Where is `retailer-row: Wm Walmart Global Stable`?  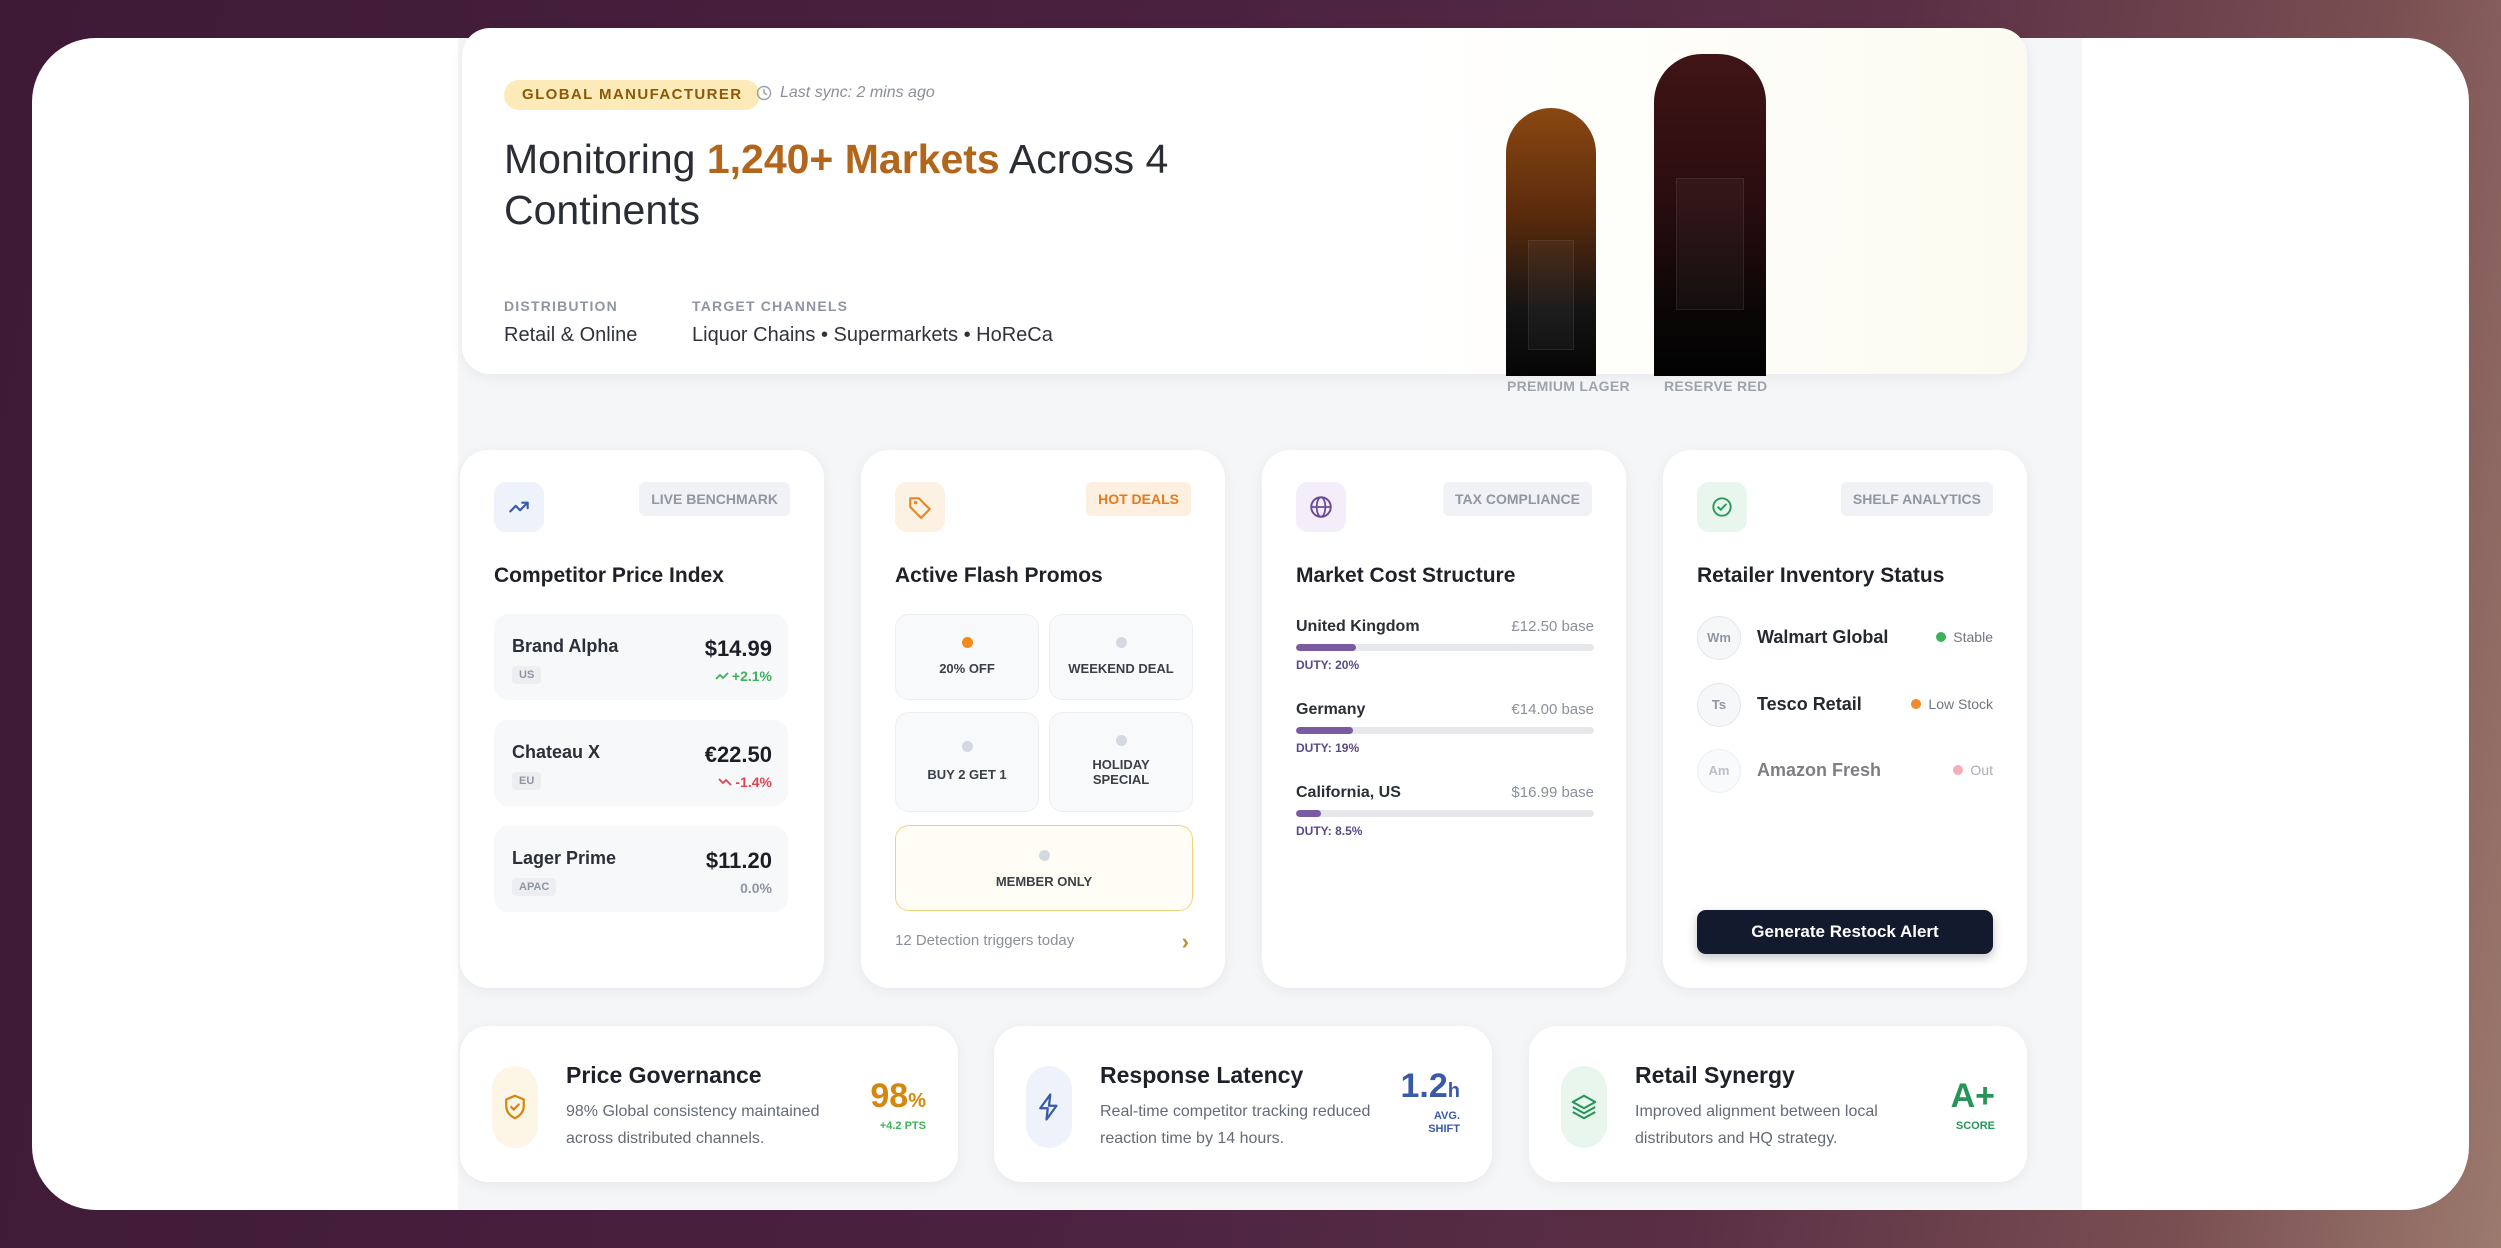 retailer-row: Wm Walmart Global Stable is located at coordinates (1845, 638).